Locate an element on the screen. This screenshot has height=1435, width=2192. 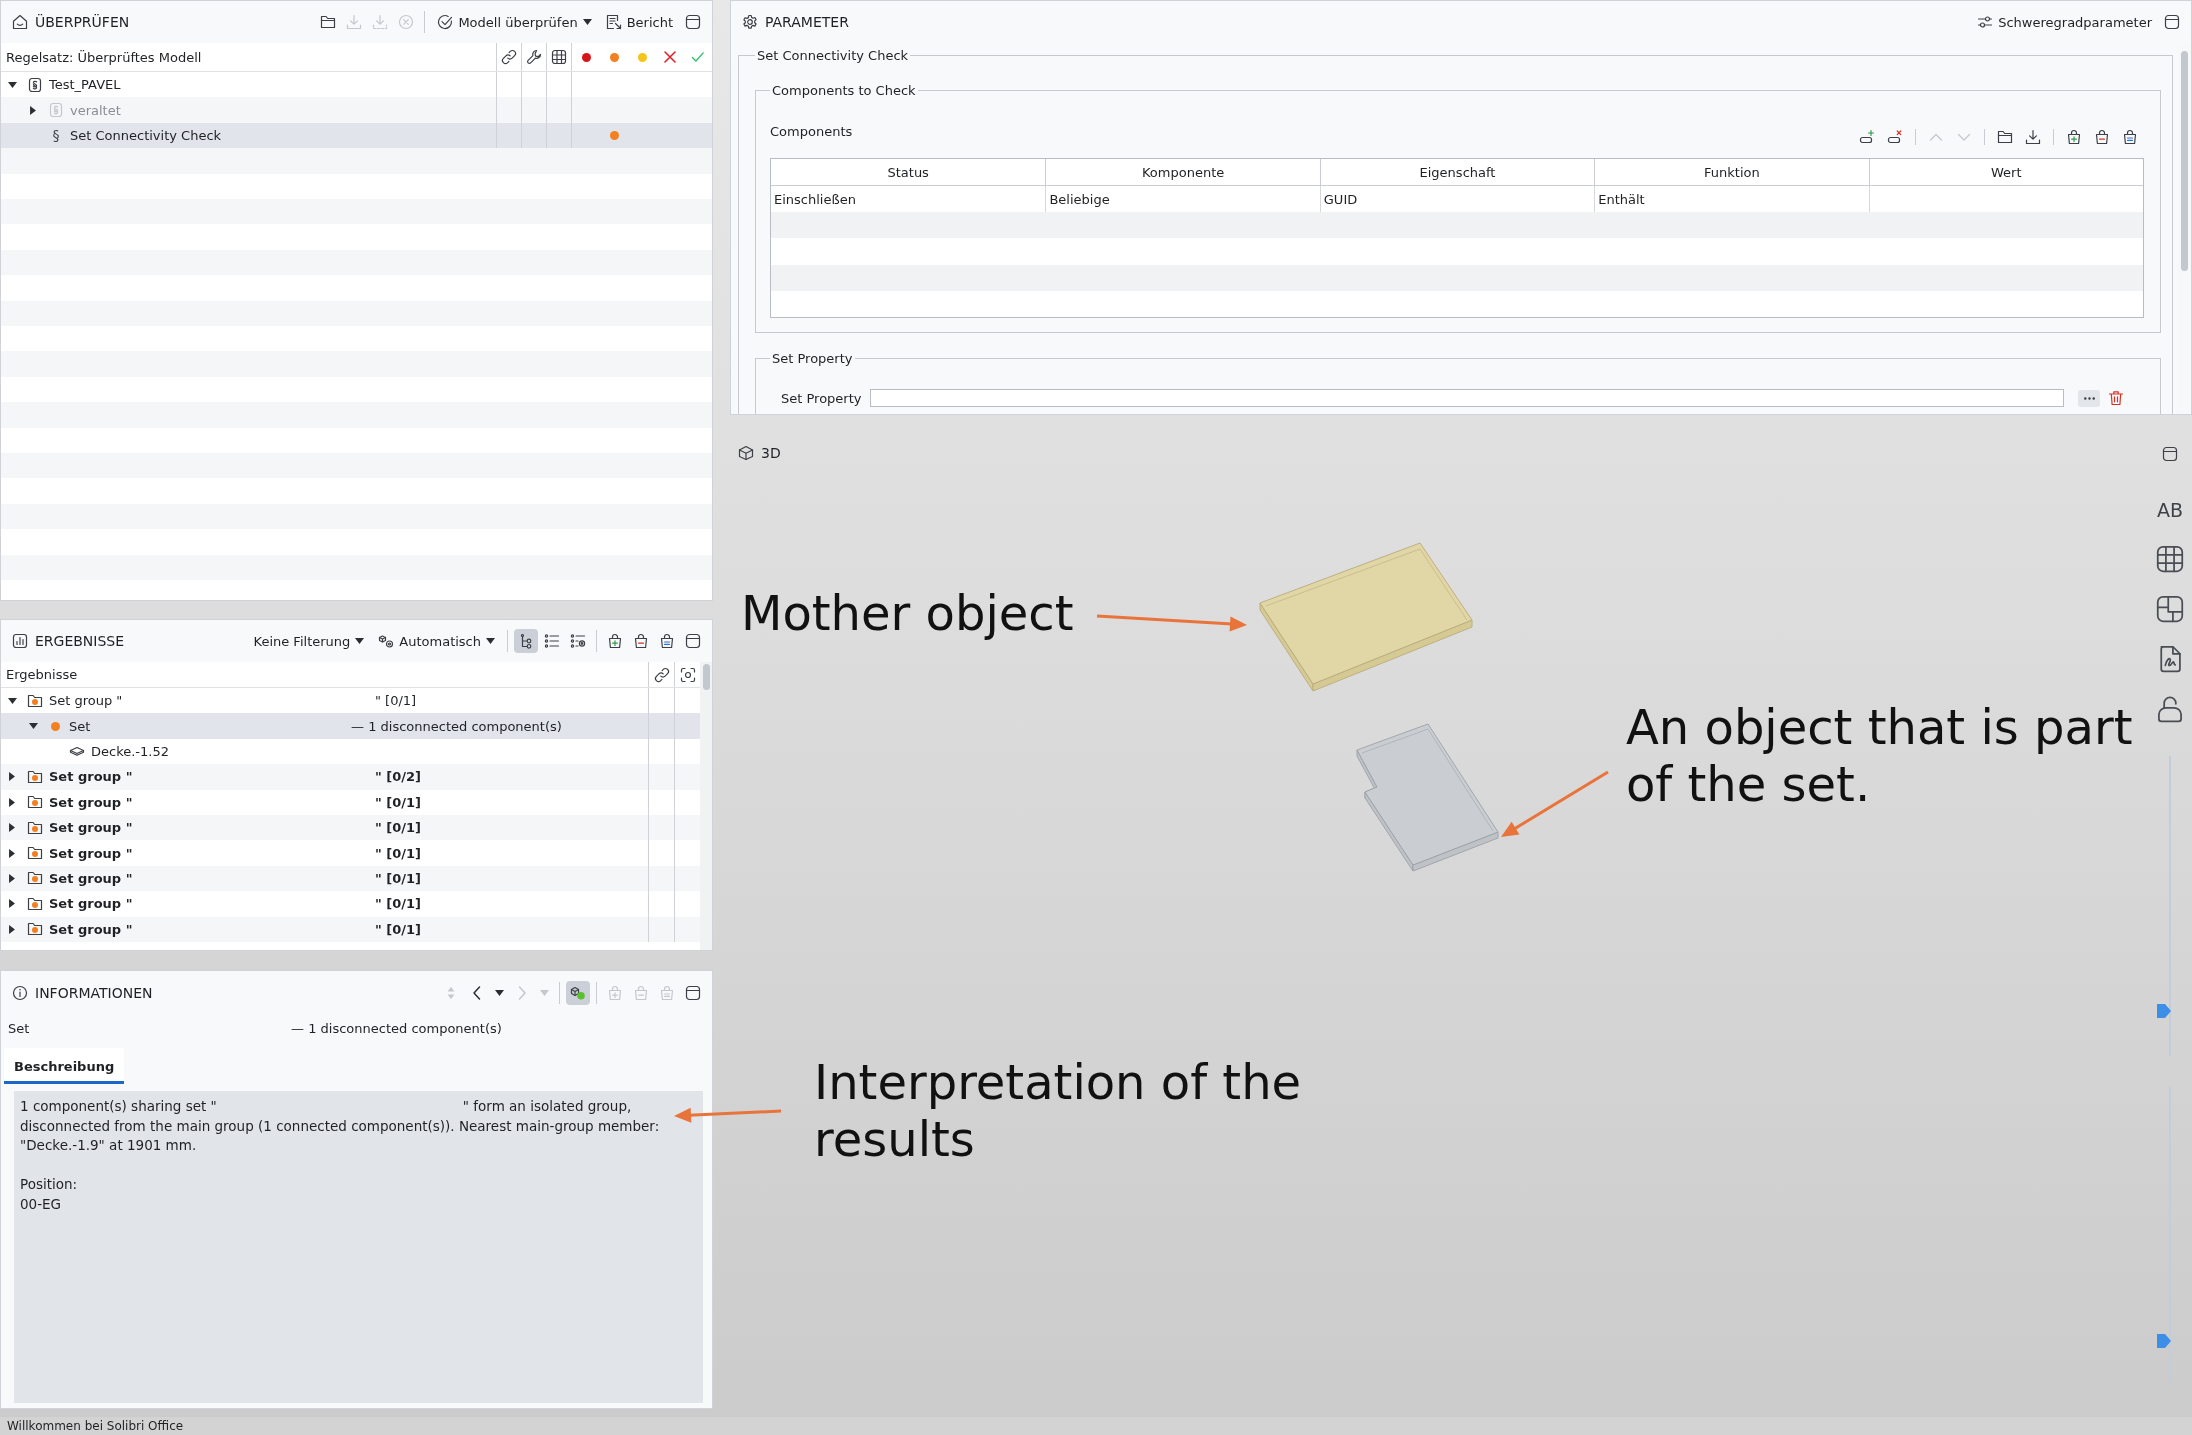
summary-detail: — 1 disconnected component(s) is located at coordinates (396, 1028).